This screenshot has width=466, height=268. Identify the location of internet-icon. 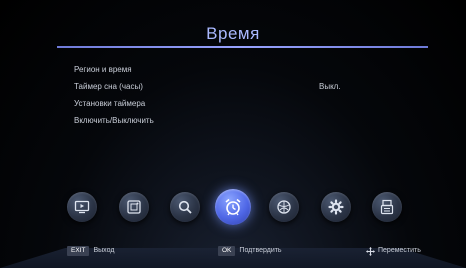
(284, 207).